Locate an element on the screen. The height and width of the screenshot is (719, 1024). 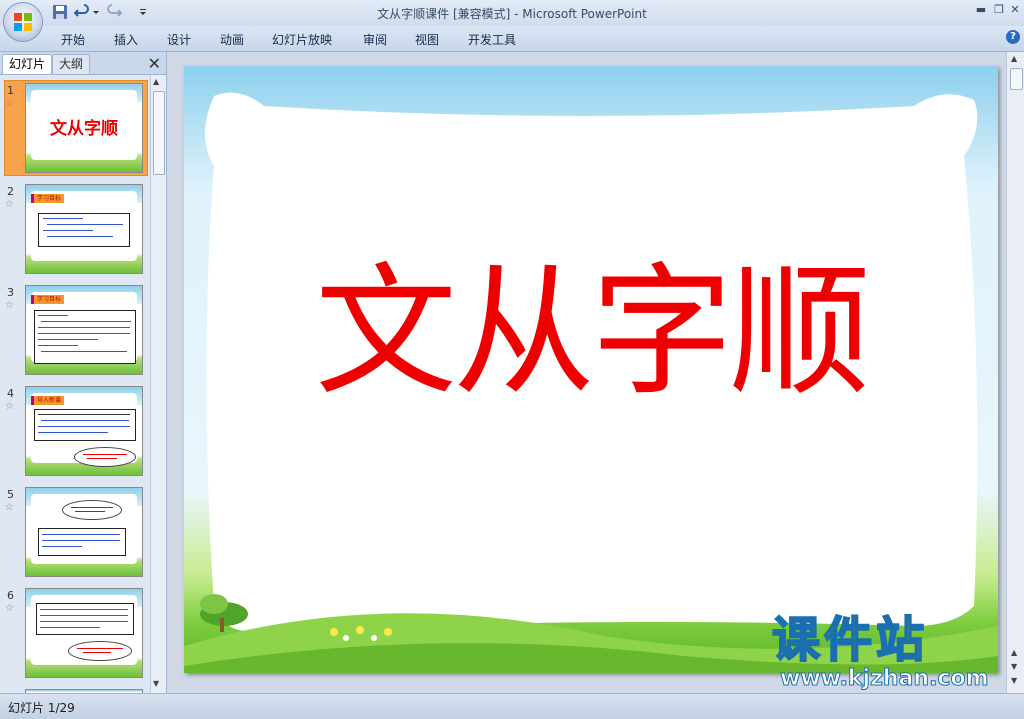
tab-design: 设计 is located at coordinates (179, 39).